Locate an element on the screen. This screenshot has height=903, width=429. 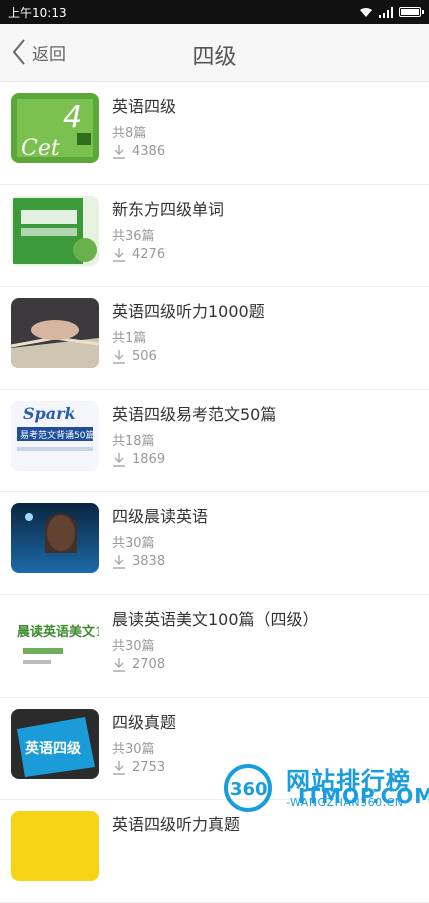
book-count: 共8篇 is located at coordinates (129, 133).